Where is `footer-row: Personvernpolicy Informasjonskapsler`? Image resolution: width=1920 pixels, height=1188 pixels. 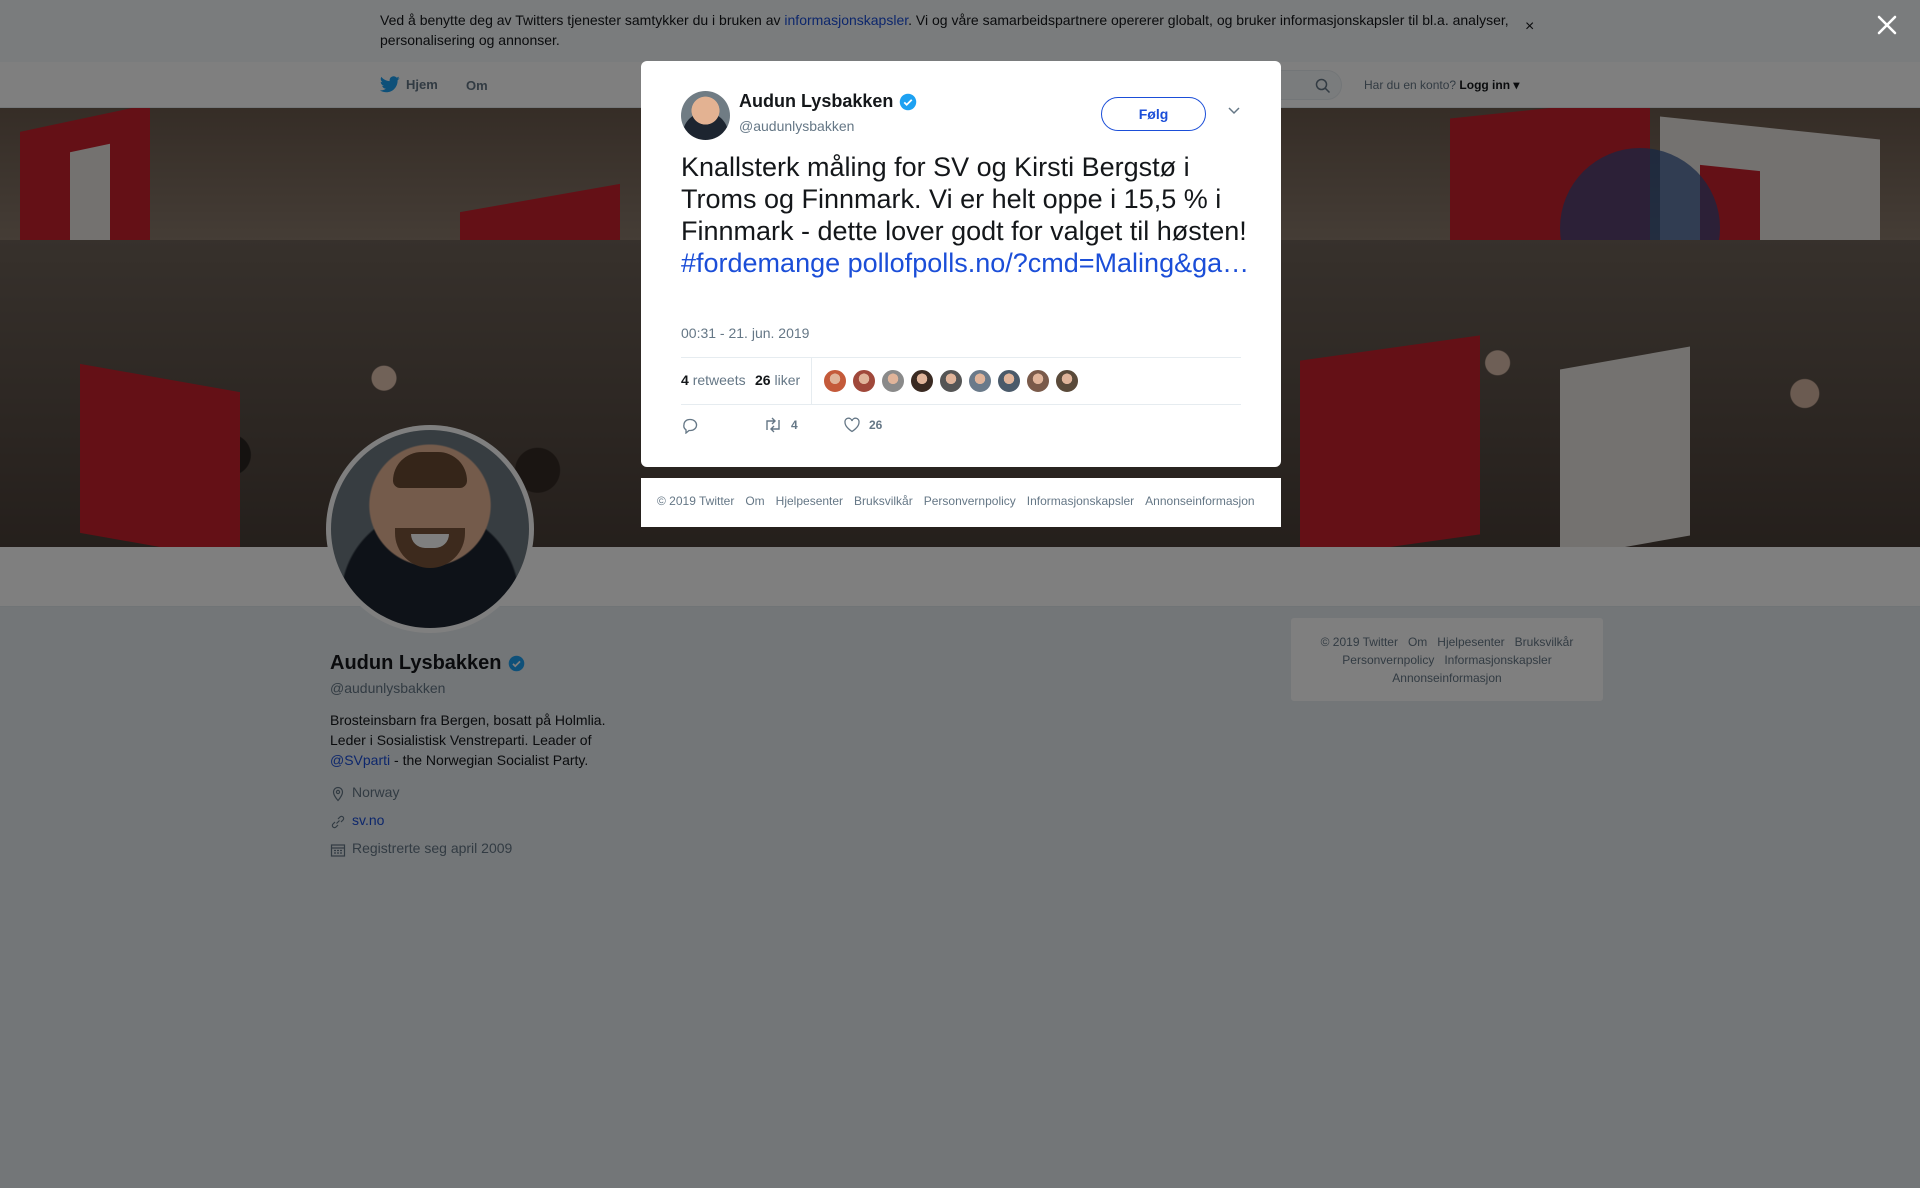 footer-row: Personvernpolicy Informasjonskapsler is located at coordinates (1447, 660).